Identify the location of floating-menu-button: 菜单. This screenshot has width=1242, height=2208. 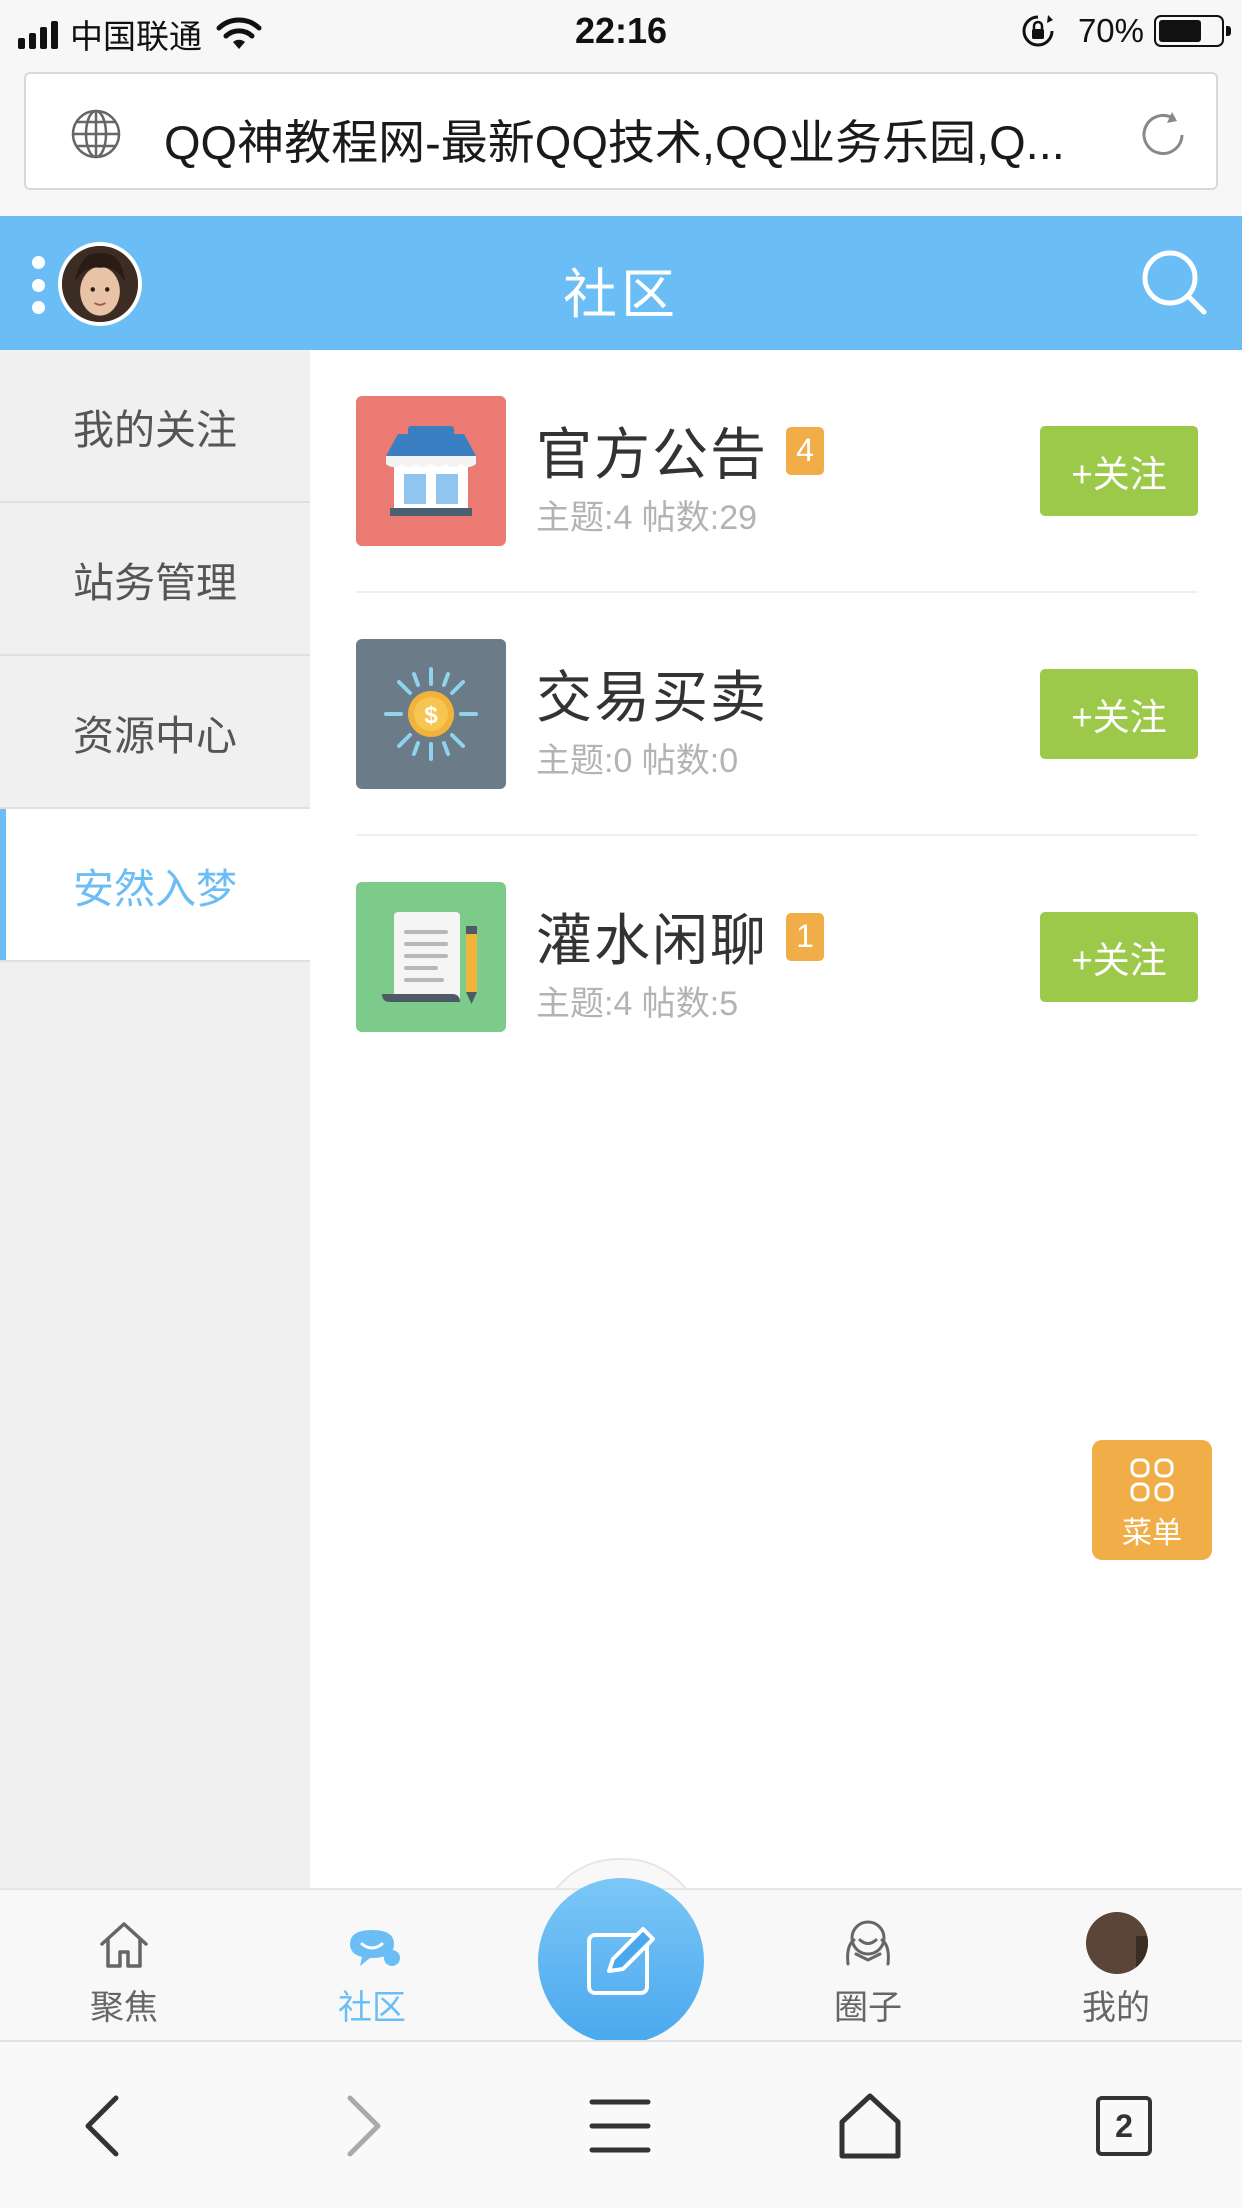
(1152, 1500).